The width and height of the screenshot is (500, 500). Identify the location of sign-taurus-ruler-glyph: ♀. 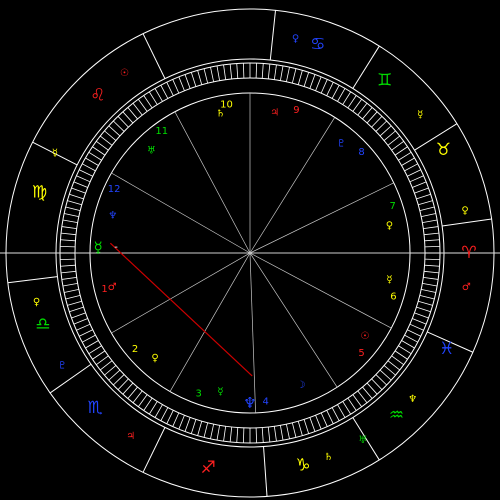
(464, 211).